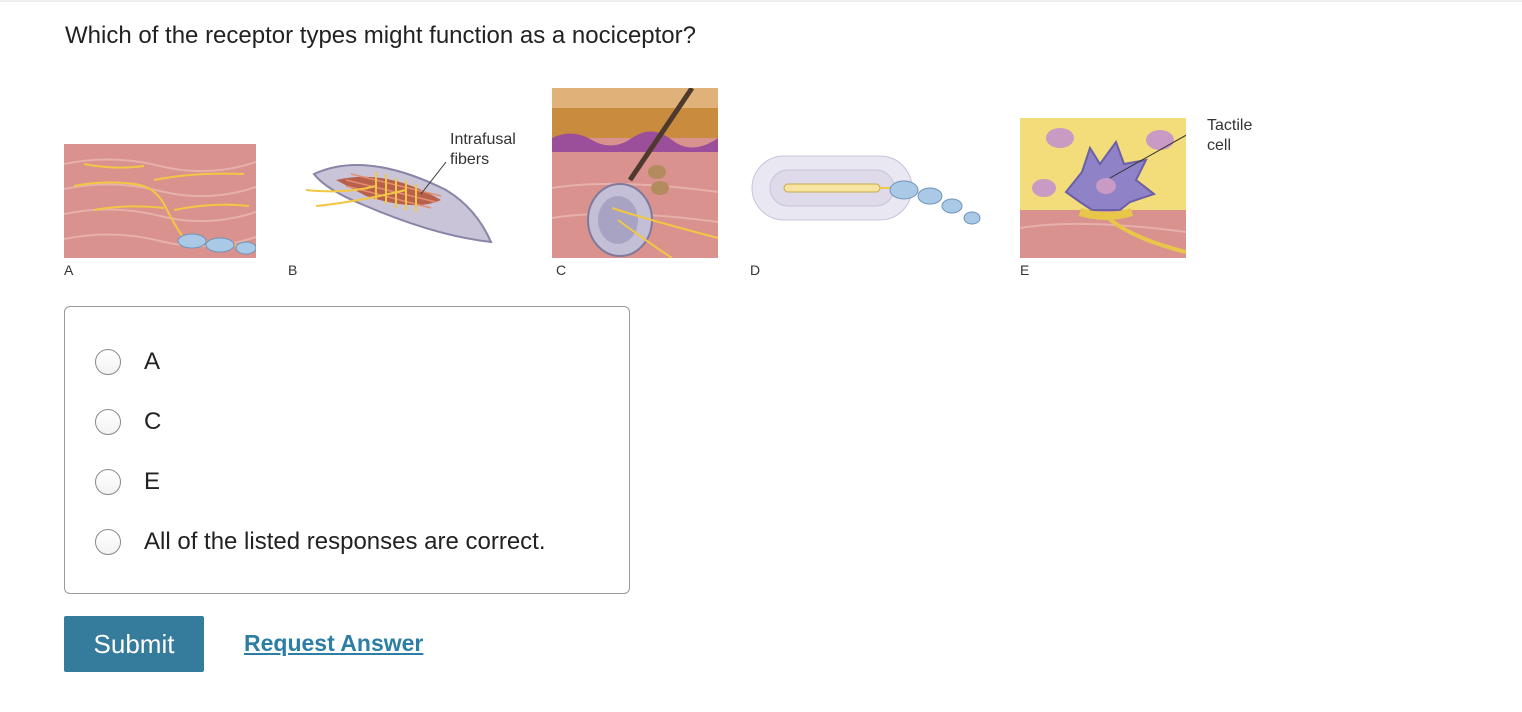 Image resolution: width=1522 pixels, height=712 pixels. I want to click on choice-label: All of the listed responses are correct., so click(345, 541).